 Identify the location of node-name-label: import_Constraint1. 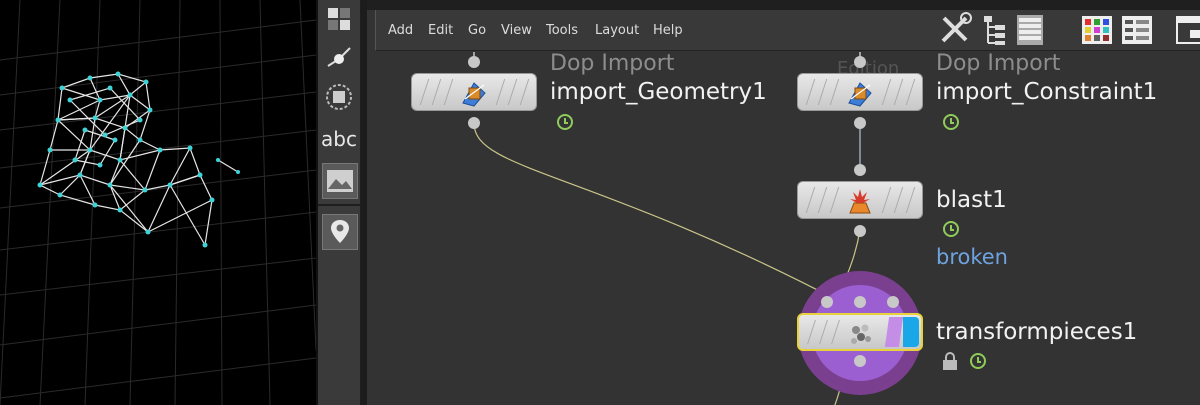
(1046, 92).